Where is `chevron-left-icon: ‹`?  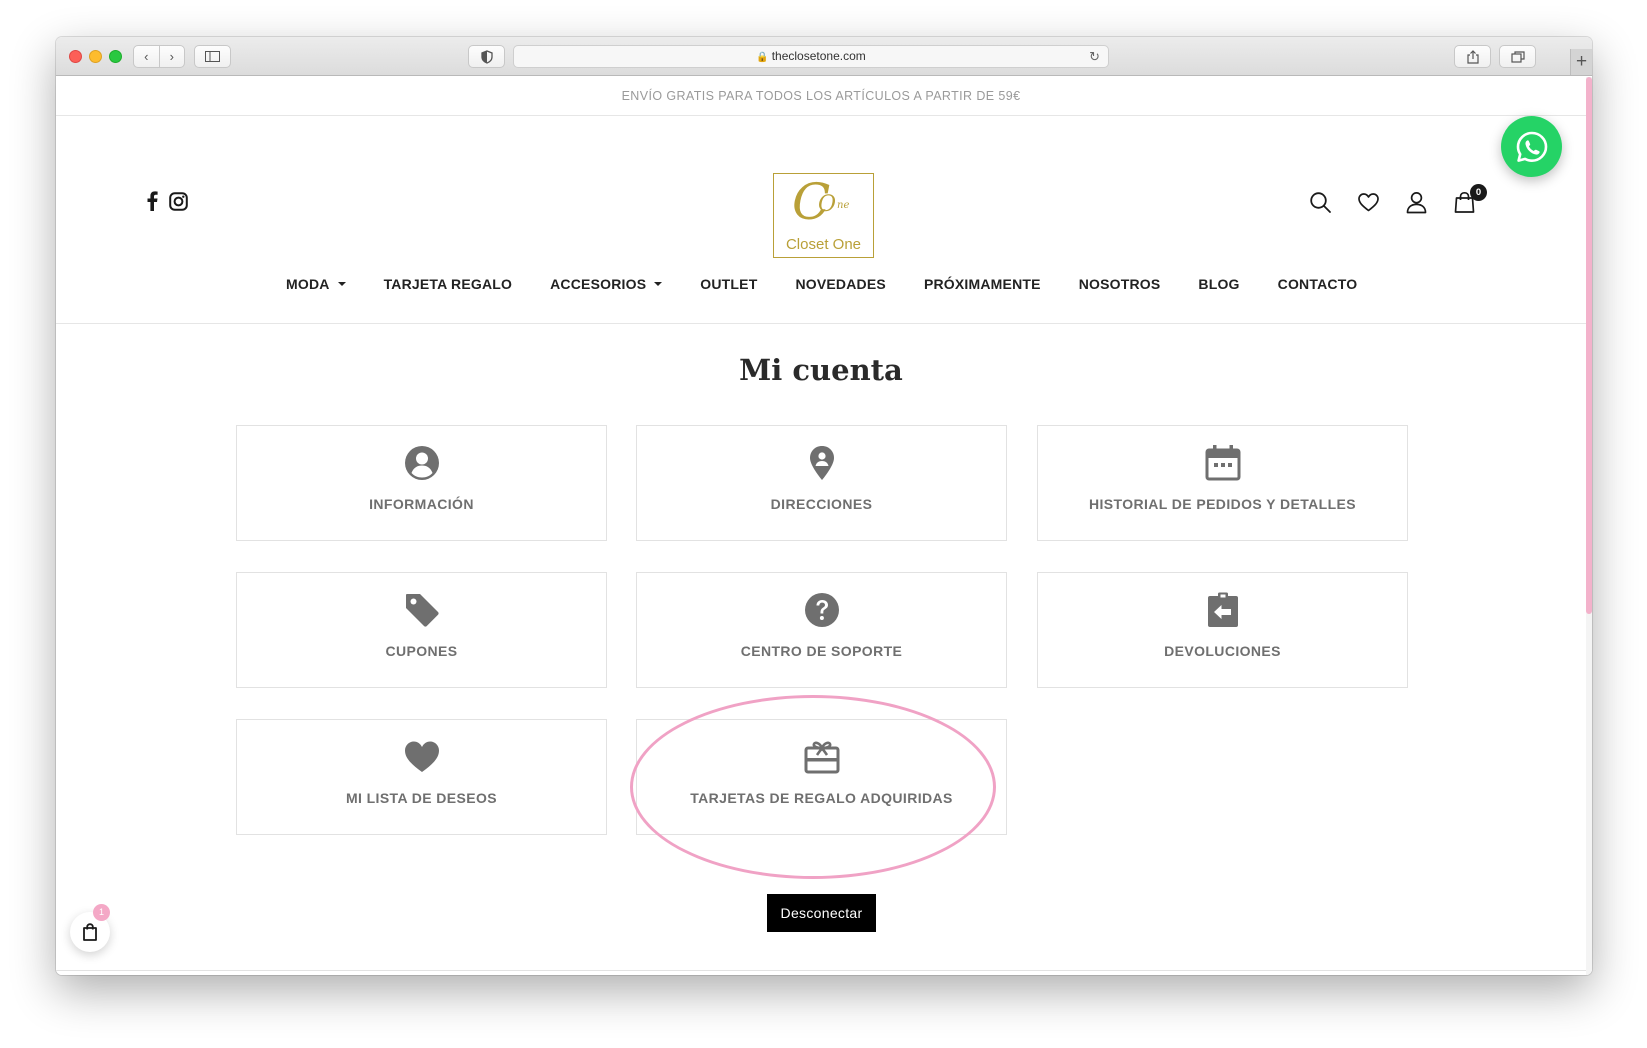
chevron-left-icon: ‹ is located at coordinates (146, 56).